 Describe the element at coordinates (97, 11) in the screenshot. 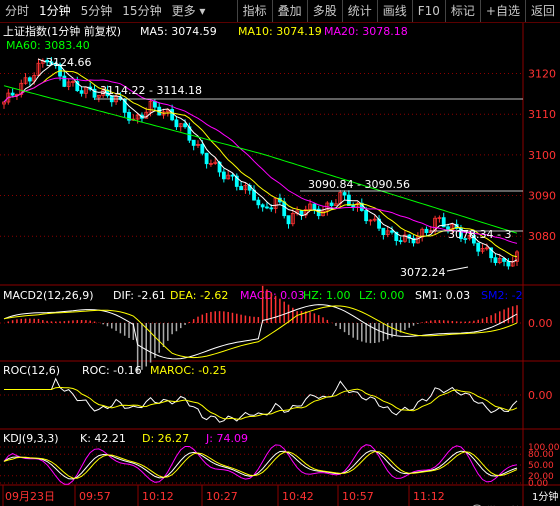

I see `tab-2: 5分钟` at that location.